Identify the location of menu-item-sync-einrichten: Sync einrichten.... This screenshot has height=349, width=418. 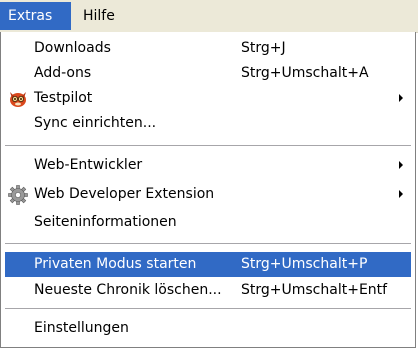
(208, 123).